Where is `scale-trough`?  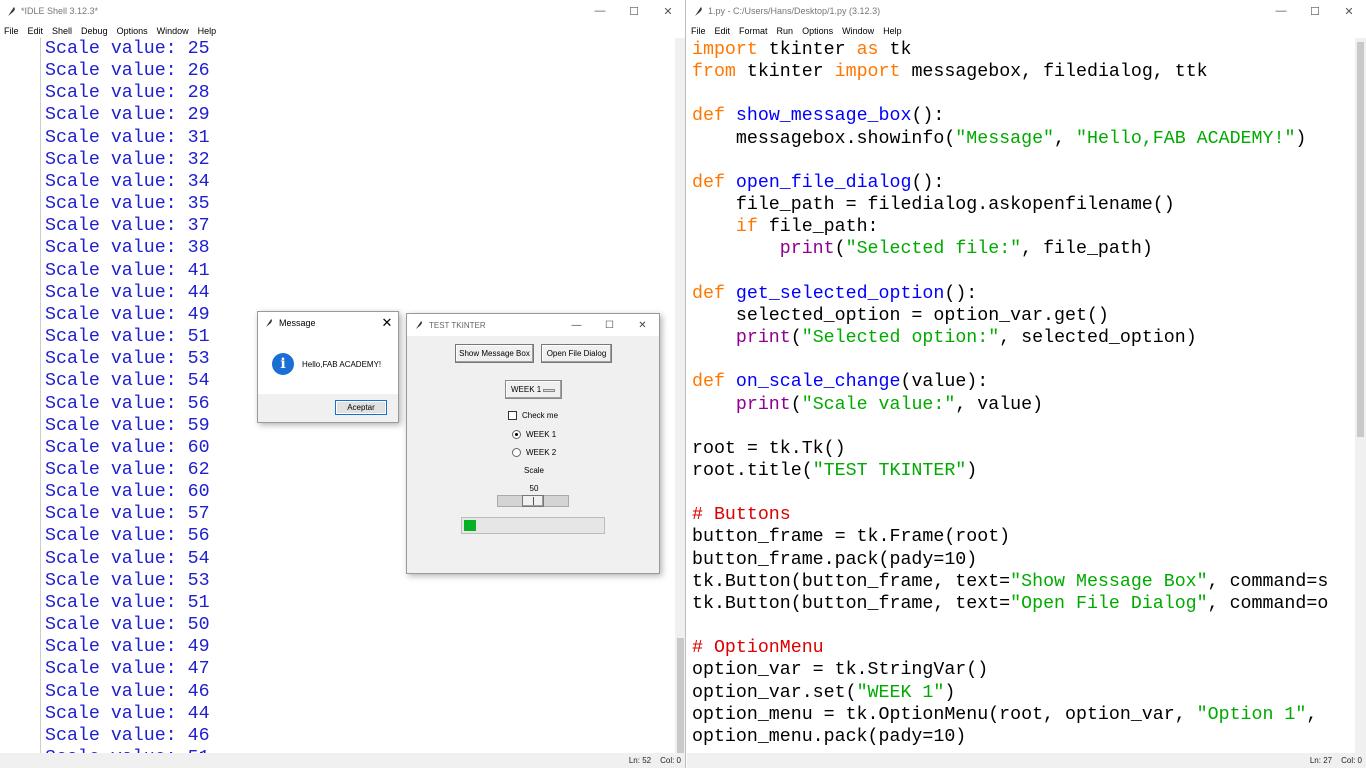 scale-trough is located at coordinates (533, 501).